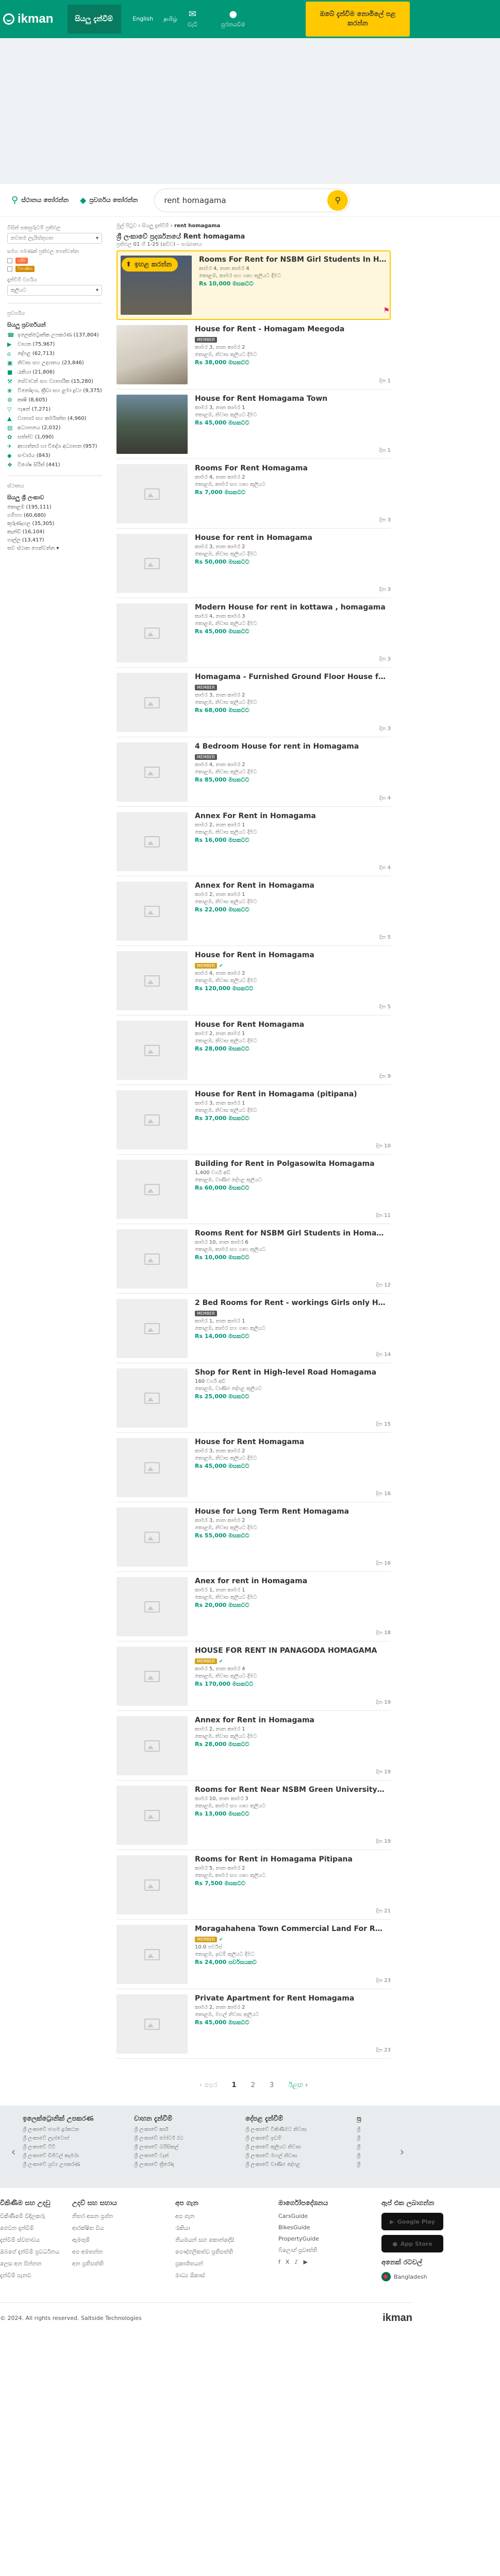 This screenshot has width=500, height=2576. Describe the element at coordinates (290, 747) in the screenshot. I see `ad-title: 4 Bedroom House for rent in Homagama` at that location.